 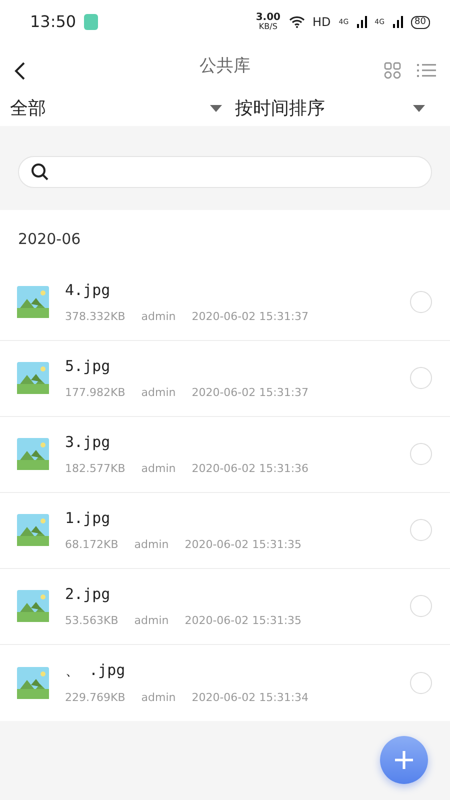 What do you see at coordinates (95, 698) in the screenshot?
I see `file-size: 229.769KB` at bounding box center [95, 698].